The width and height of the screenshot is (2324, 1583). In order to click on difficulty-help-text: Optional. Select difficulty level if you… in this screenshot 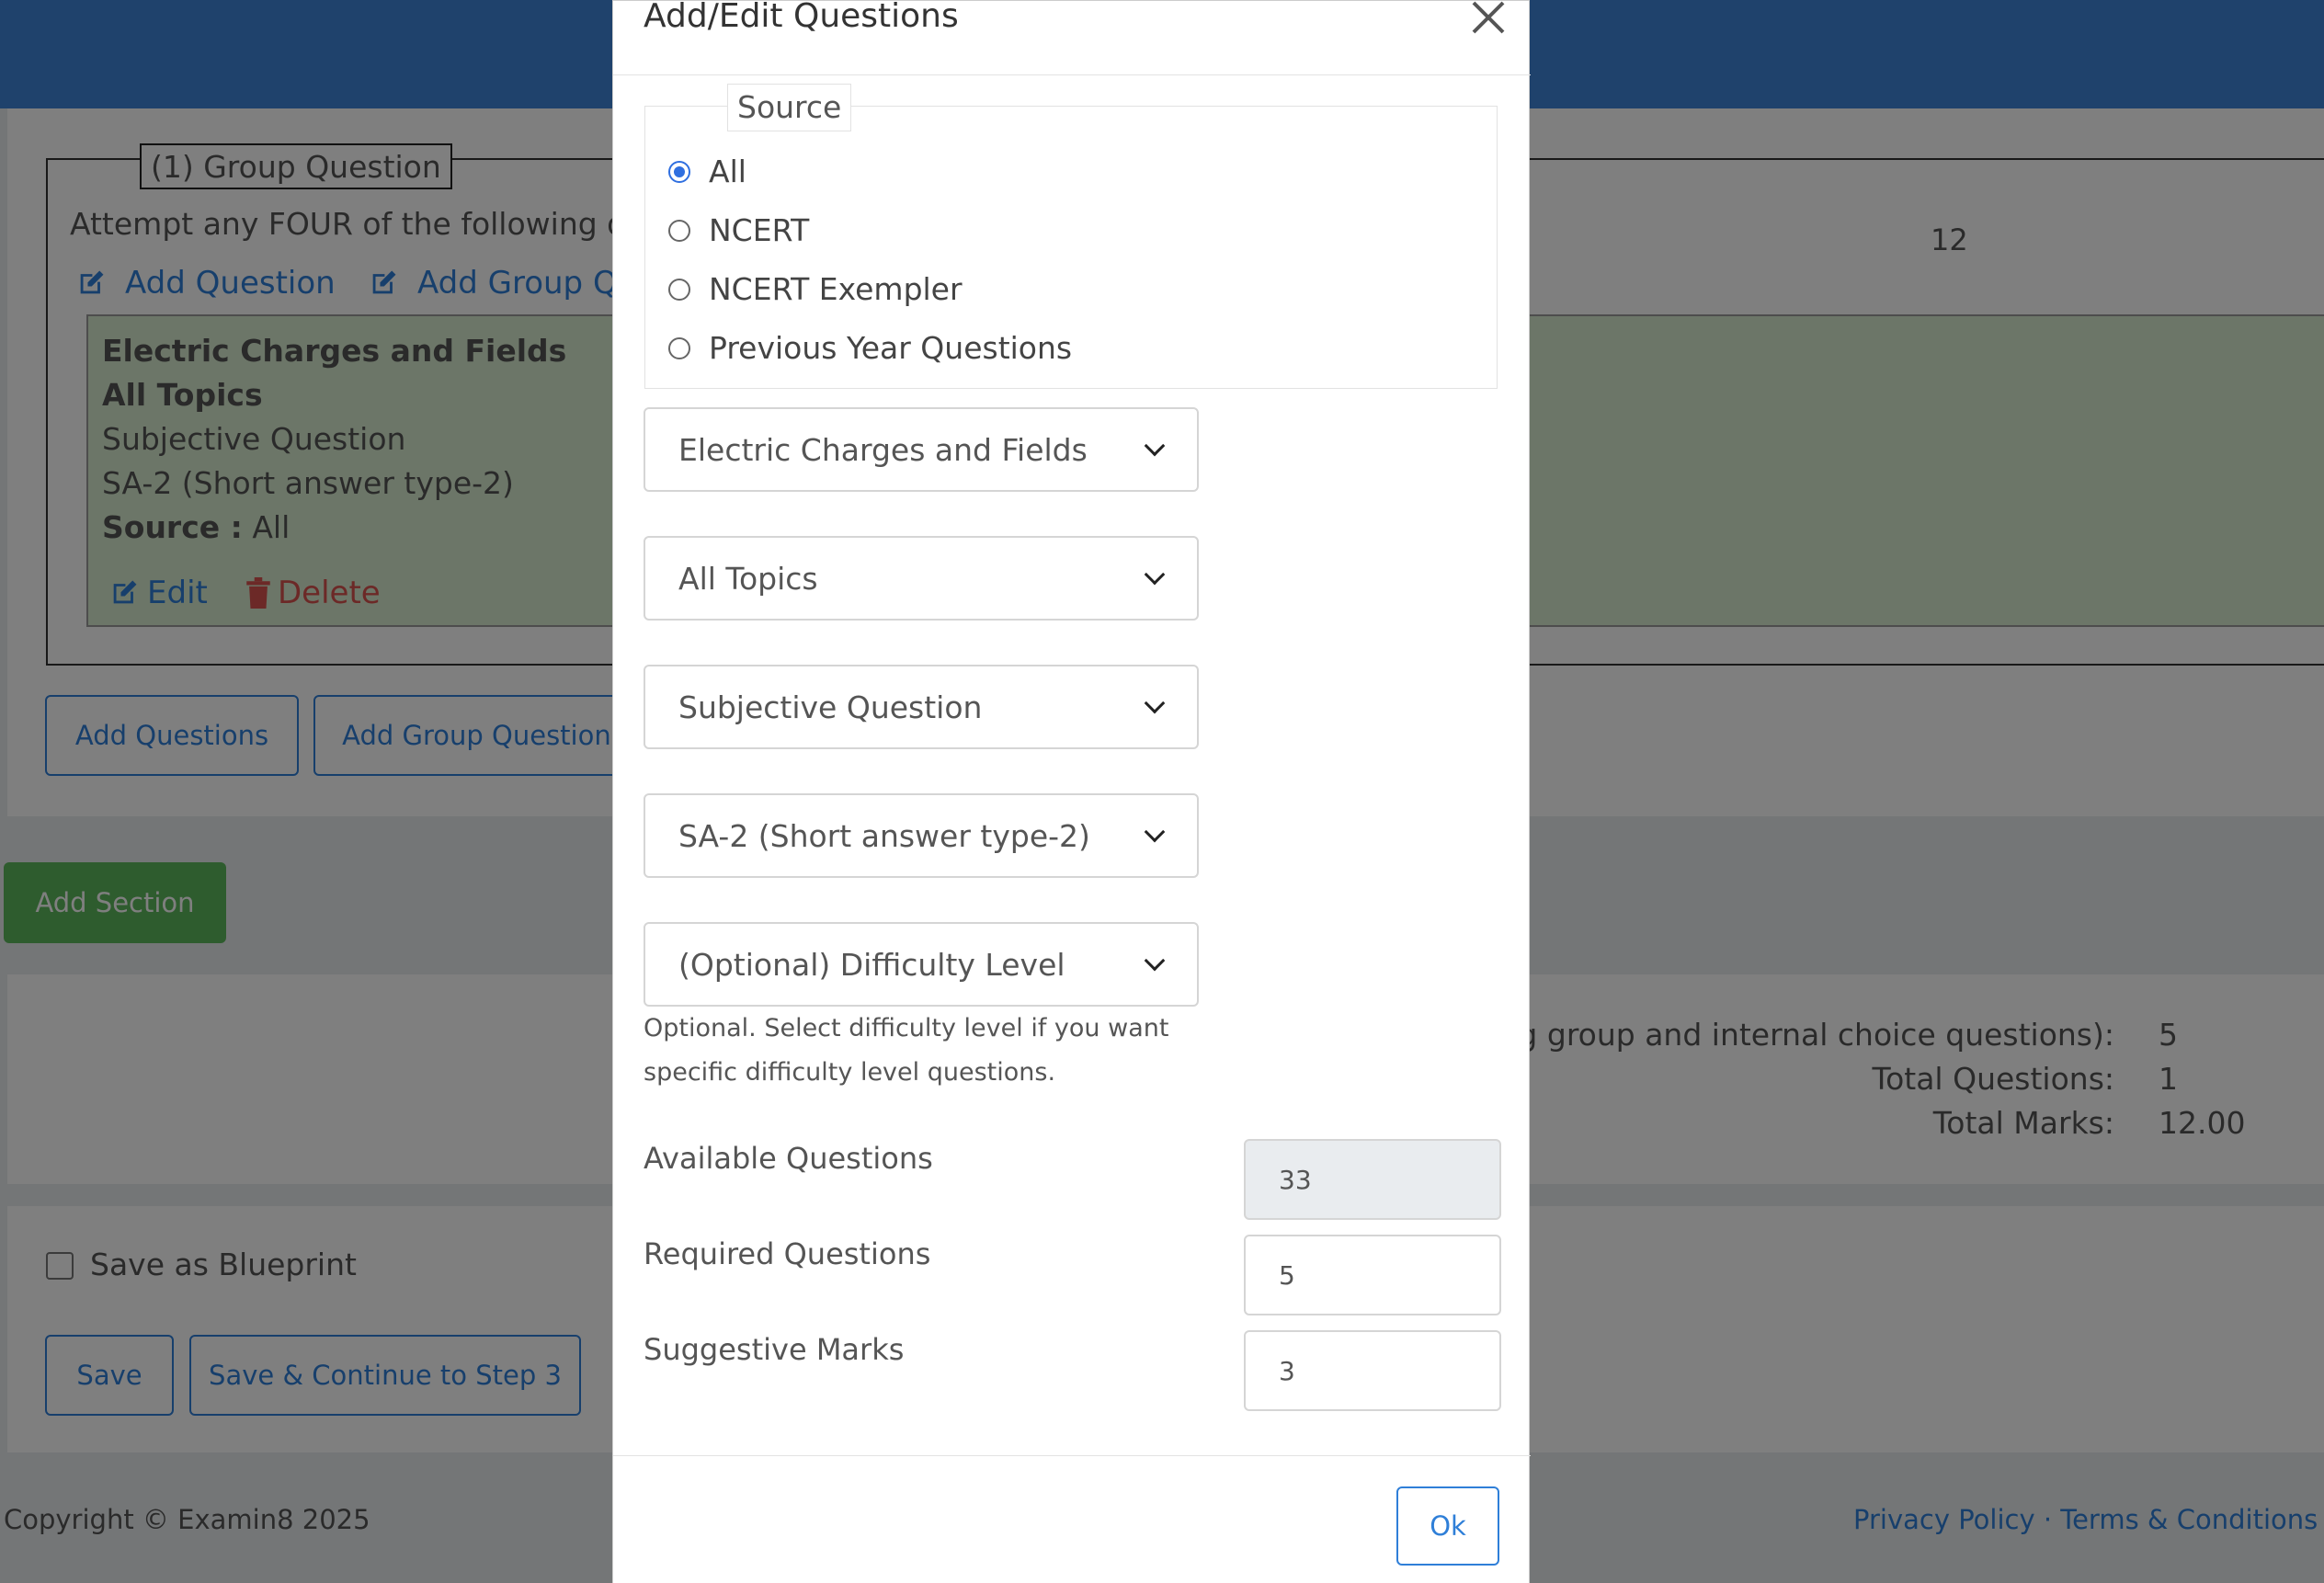, I will do `click(907, 1051)`.